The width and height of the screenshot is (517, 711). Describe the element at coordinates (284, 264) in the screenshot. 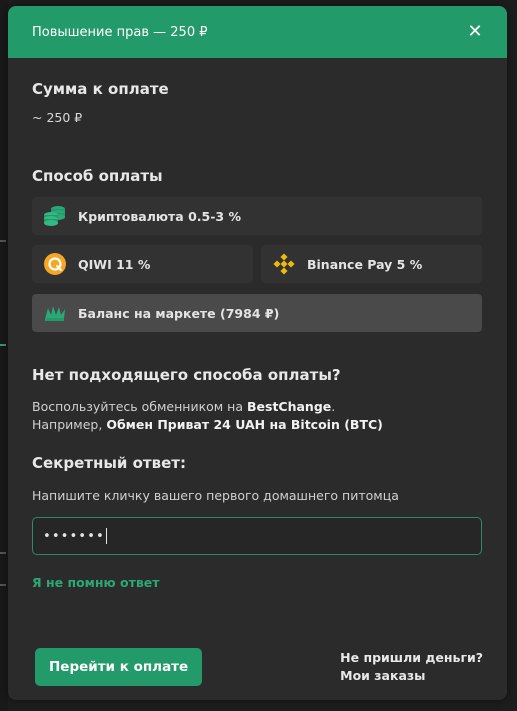

I see `binance-icon` at that location.